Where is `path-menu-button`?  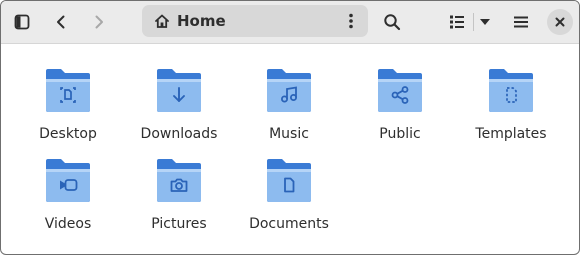
path-menu-button is located at coordinates (351, 21).